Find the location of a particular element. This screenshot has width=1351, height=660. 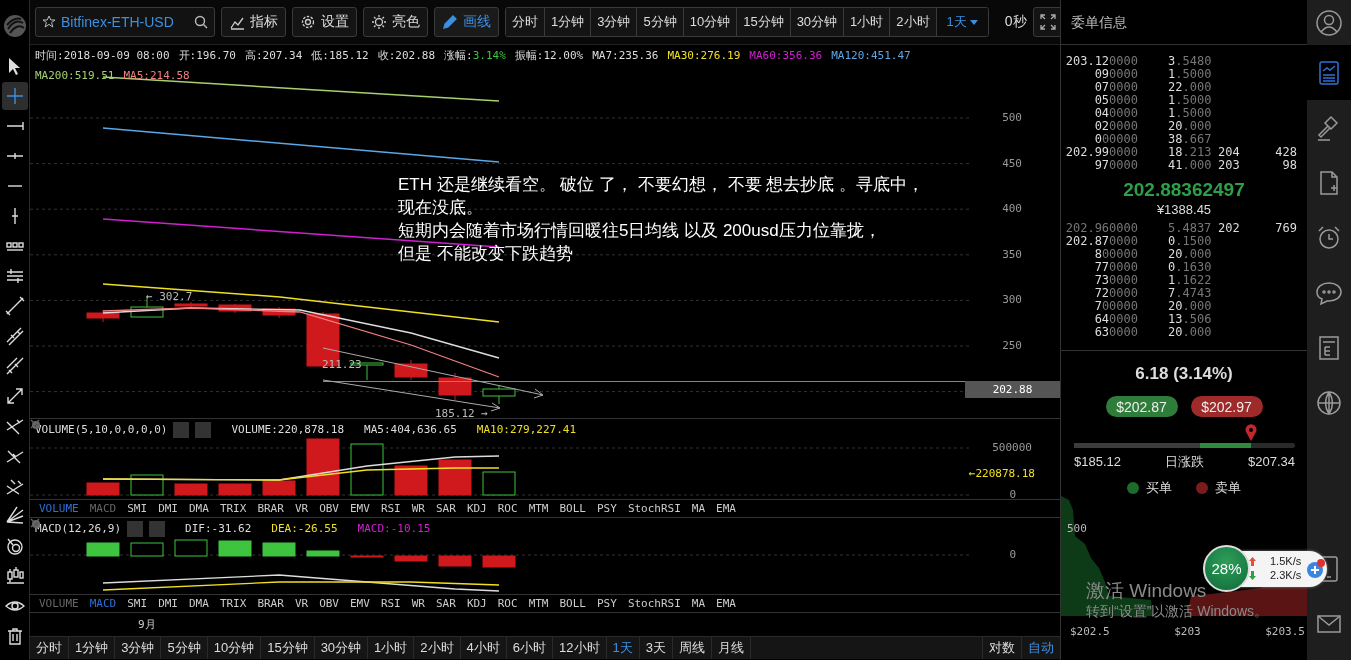

buy-price-button: $202.87 is located at coordinates (1141, 406).